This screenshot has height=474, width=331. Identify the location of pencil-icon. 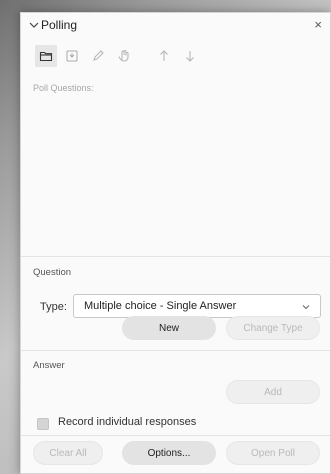
(98, 55).